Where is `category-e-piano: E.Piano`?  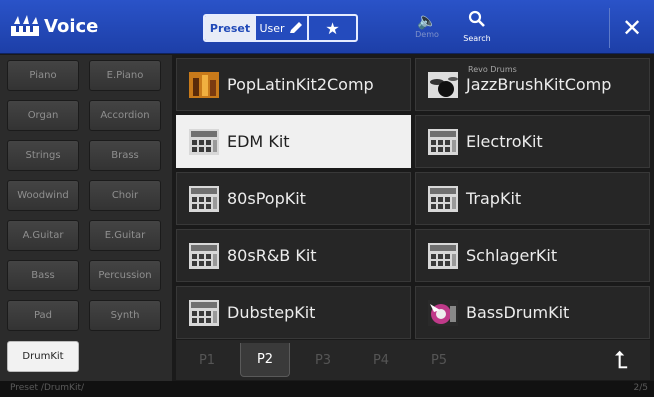 category-e-piano: E.Piano is located at coordinates (125, 75).